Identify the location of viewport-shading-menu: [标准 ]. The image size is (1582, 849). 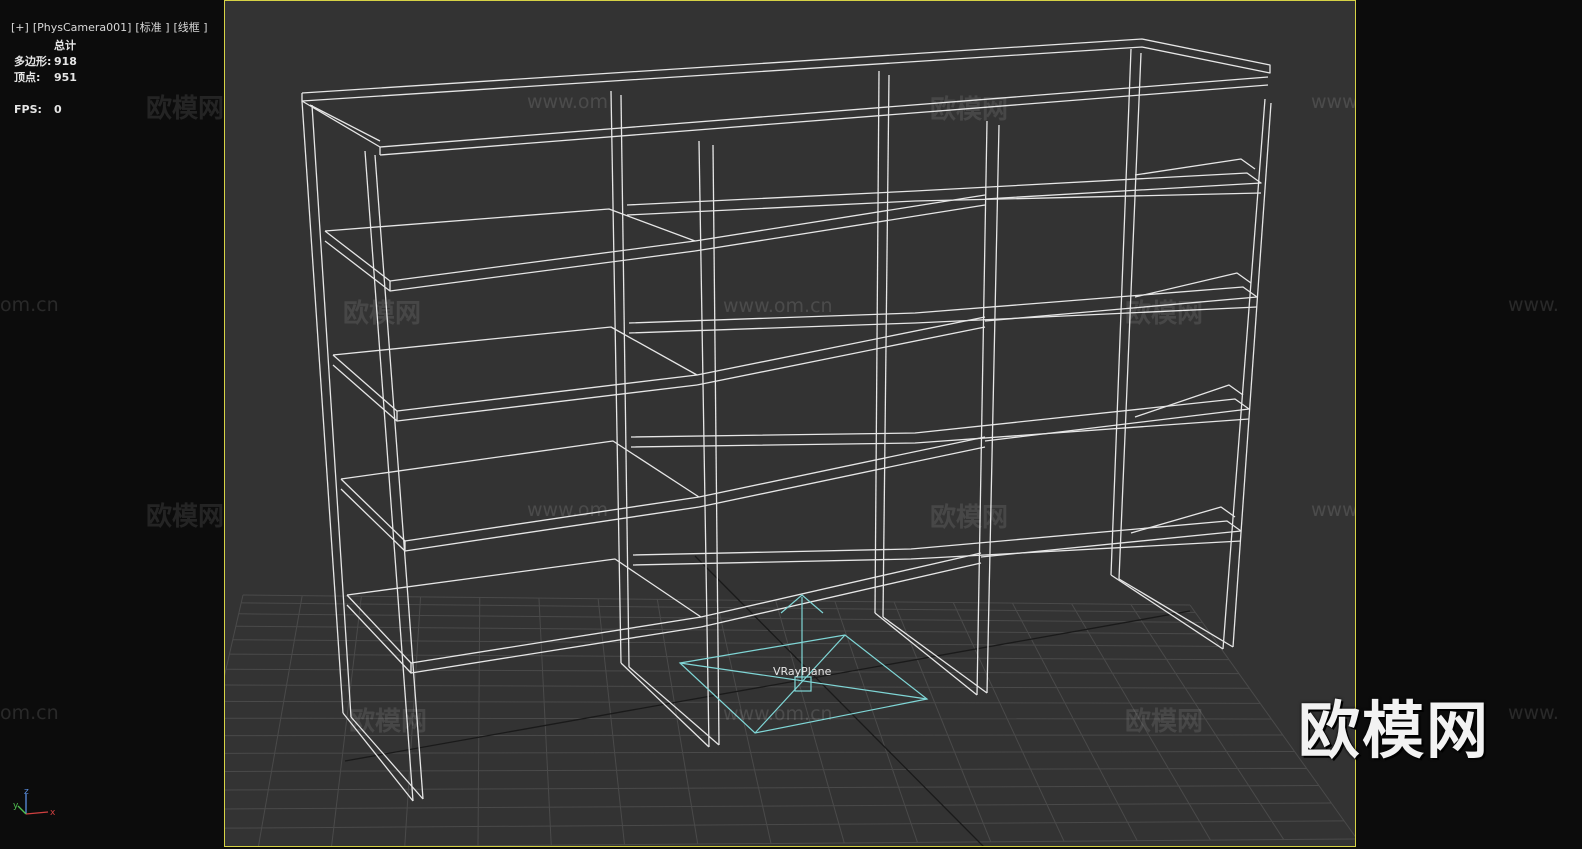
(152, 27).